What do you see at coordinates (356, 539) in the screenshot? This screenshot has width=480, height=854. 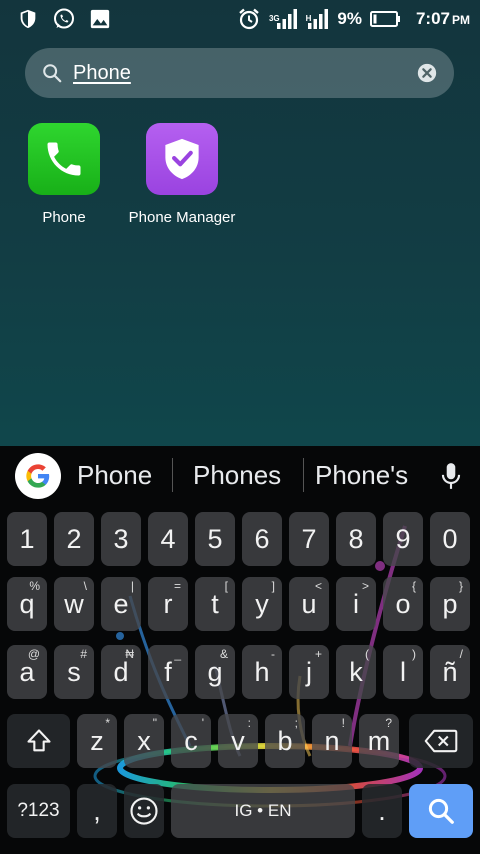 I see `key-8: 8` at bounding box center [356, 539].